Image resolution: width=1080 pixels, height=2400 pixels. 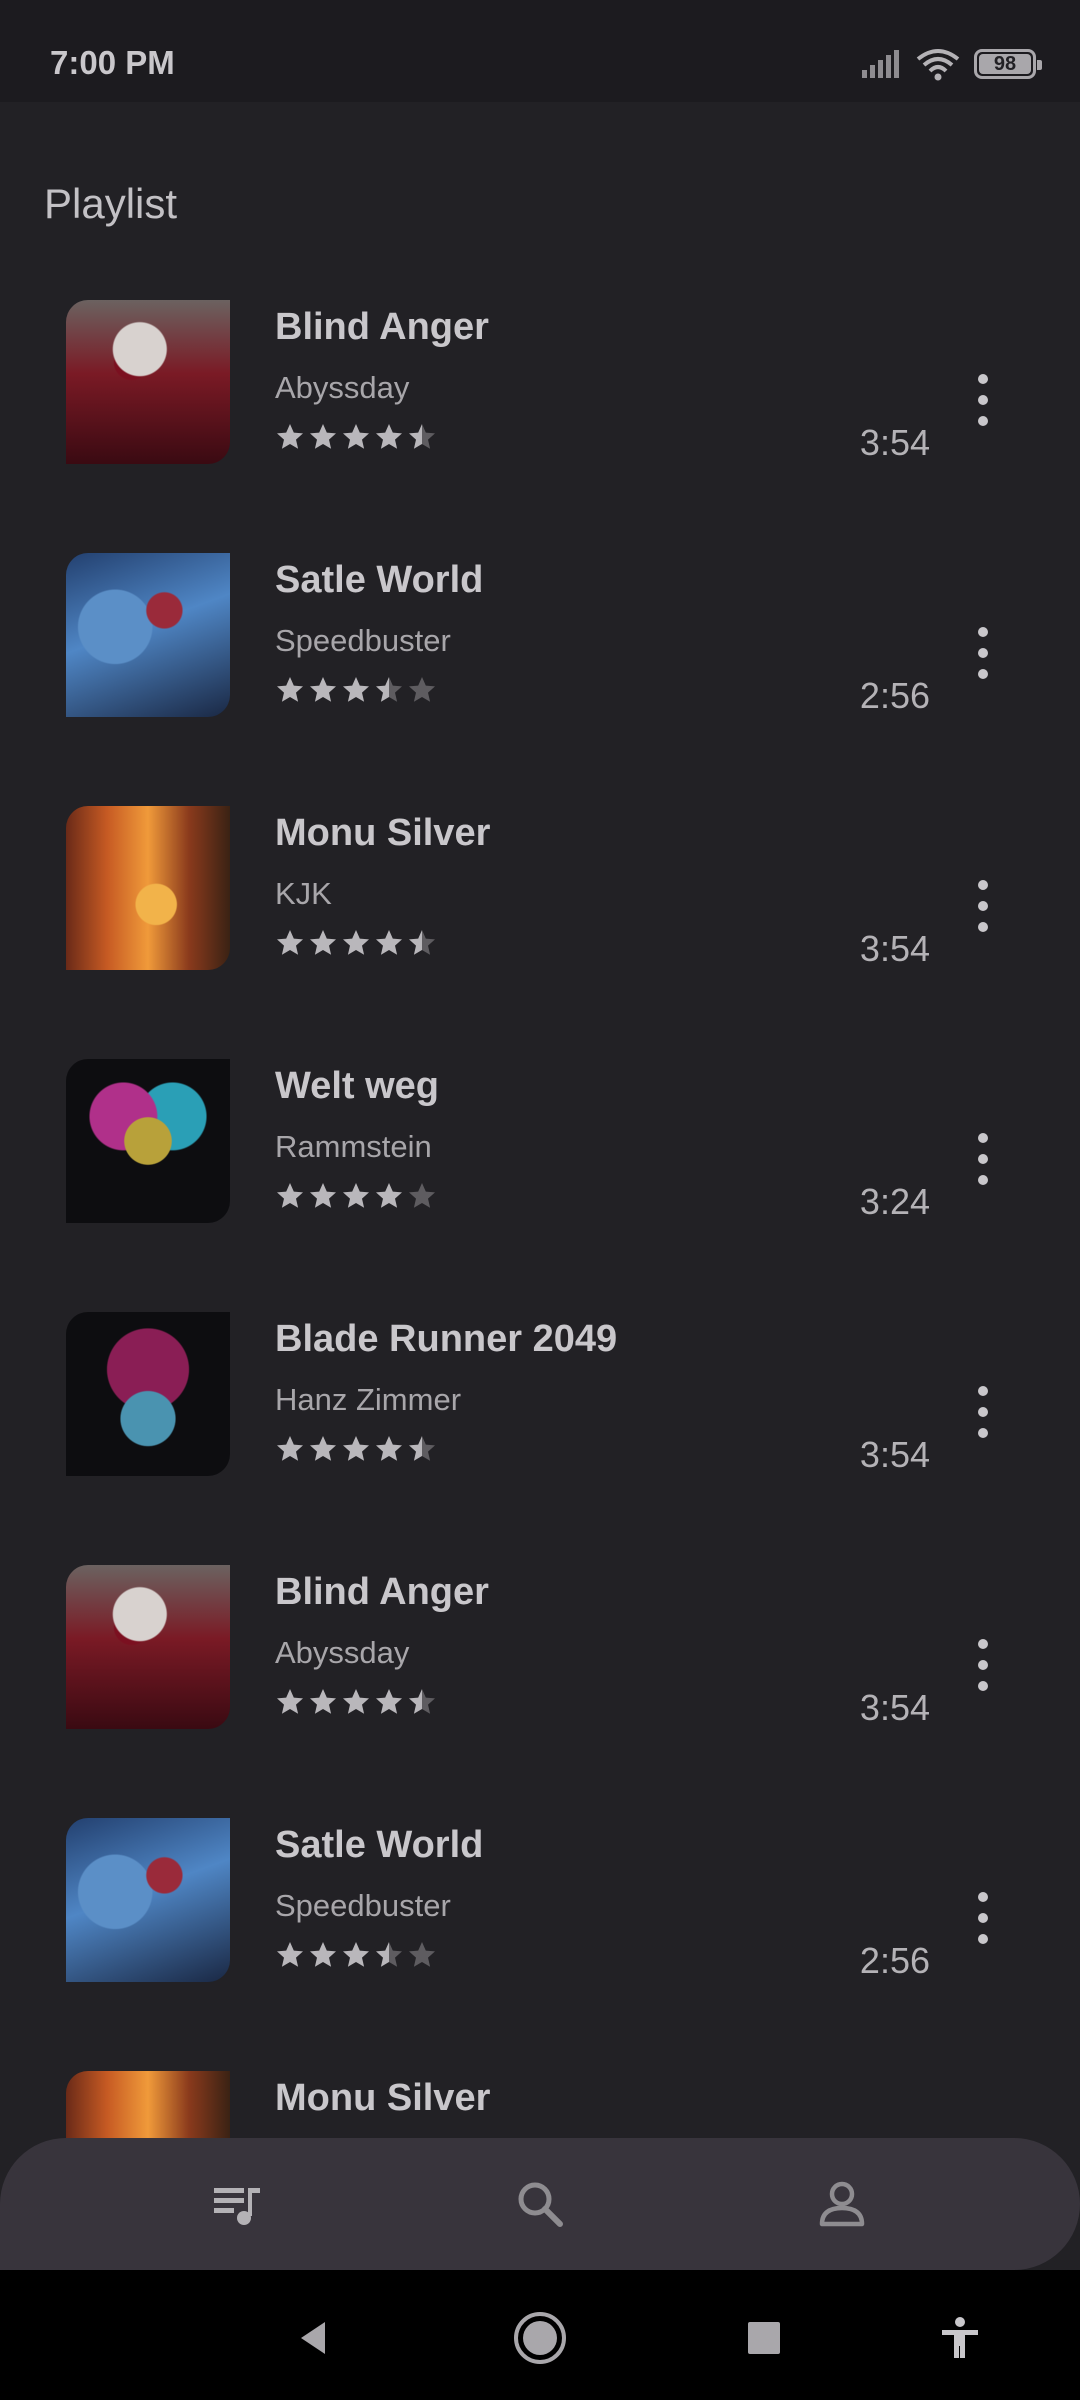 I want to click on status-icons: 98, so click(x=951, y=64).